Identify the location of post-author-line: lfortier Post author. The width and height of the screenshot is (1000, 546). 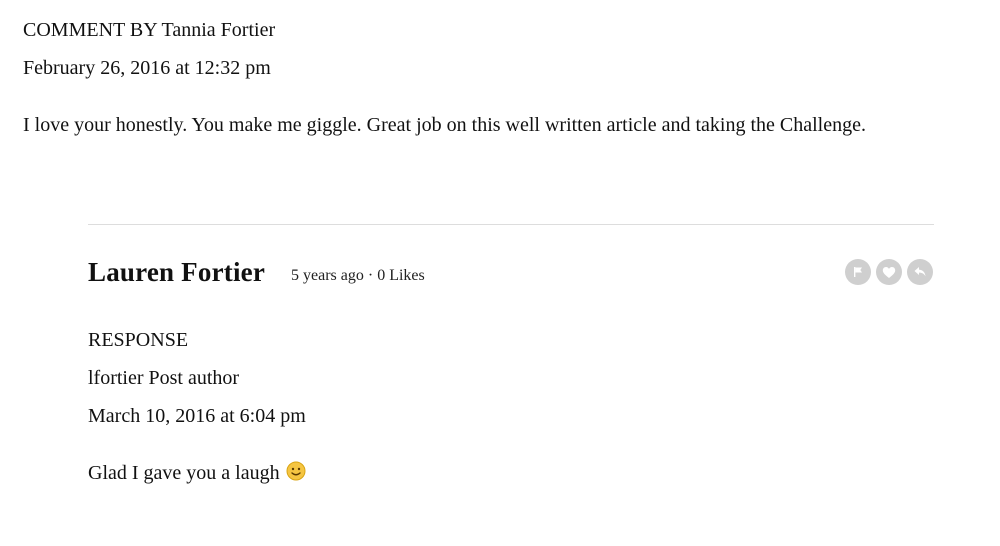
(164, 378).